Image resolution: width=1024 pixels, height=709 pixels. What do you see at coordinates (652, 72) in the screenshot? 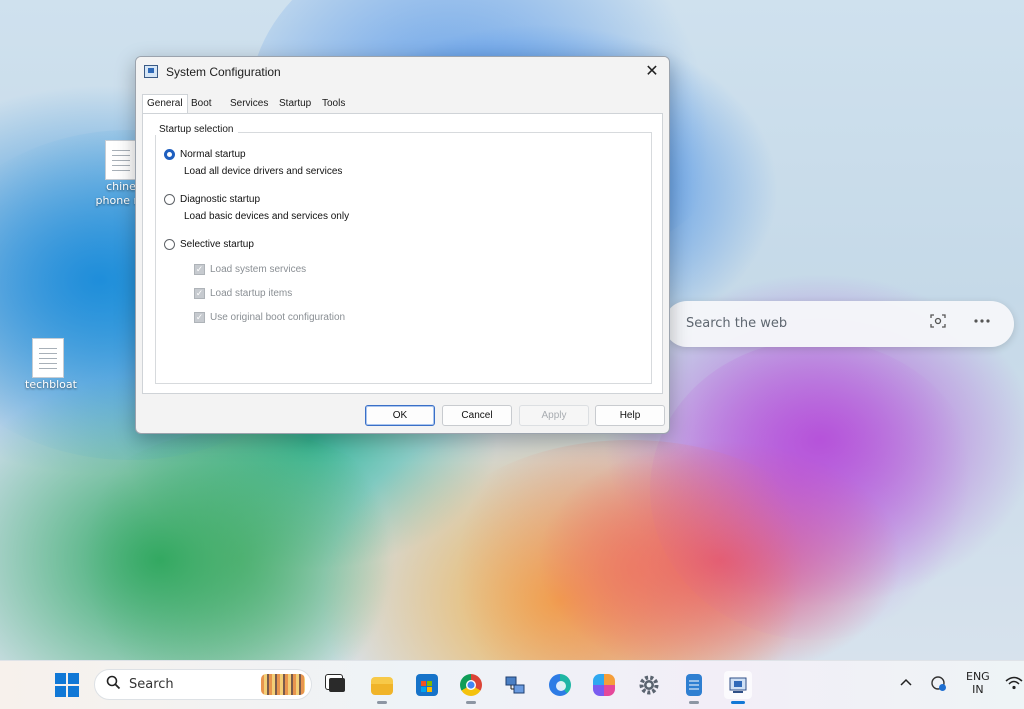
I see `close-button: ✕` at bounding box center [652, 72].